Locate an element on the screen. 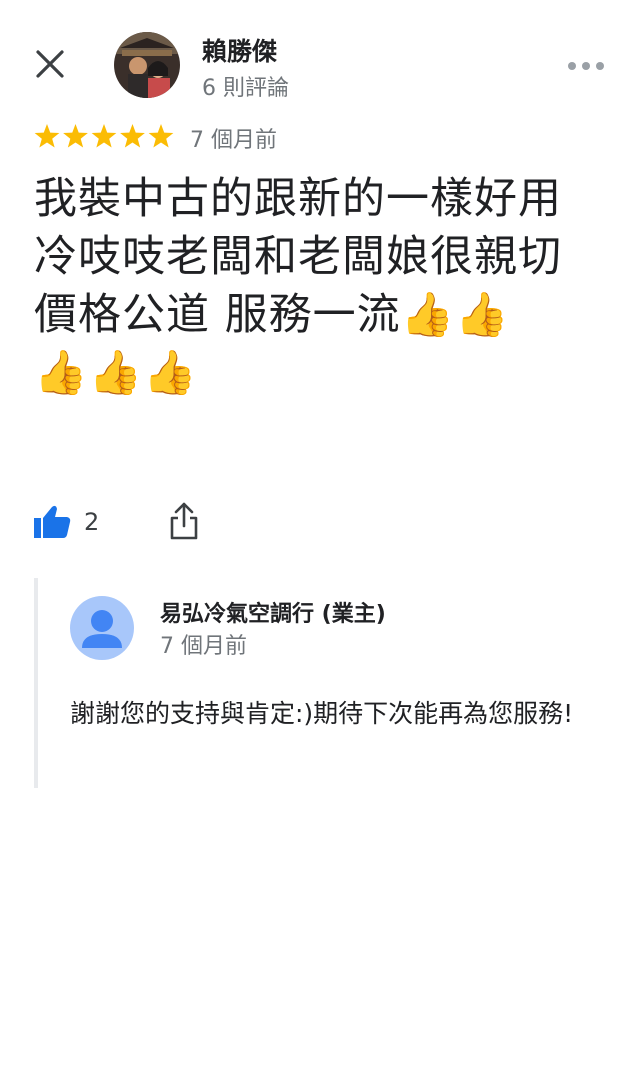 This screenshot has height=1082, width=626. owner-avatar is located at coordinates (102, 628).